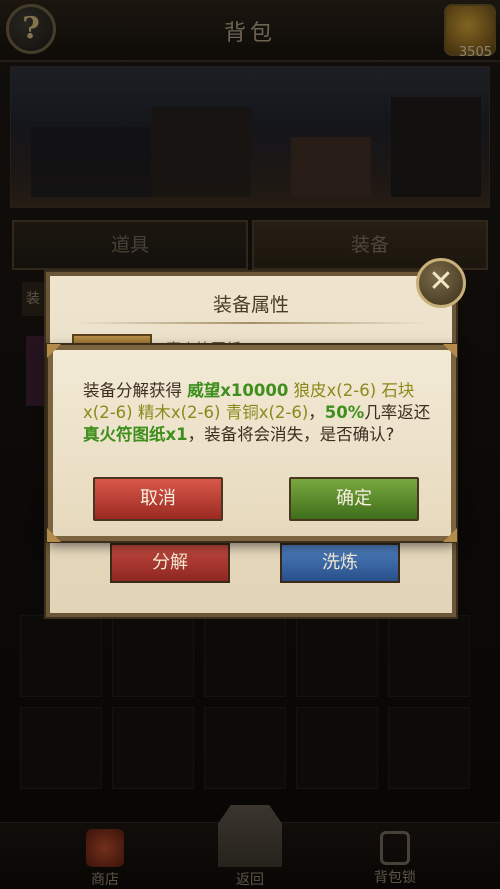  What do you see at coordinates (267, 412) in the screenshot?
I see `reward-bronze: 青铜x(2-6)` at bounding box center [267, 412].